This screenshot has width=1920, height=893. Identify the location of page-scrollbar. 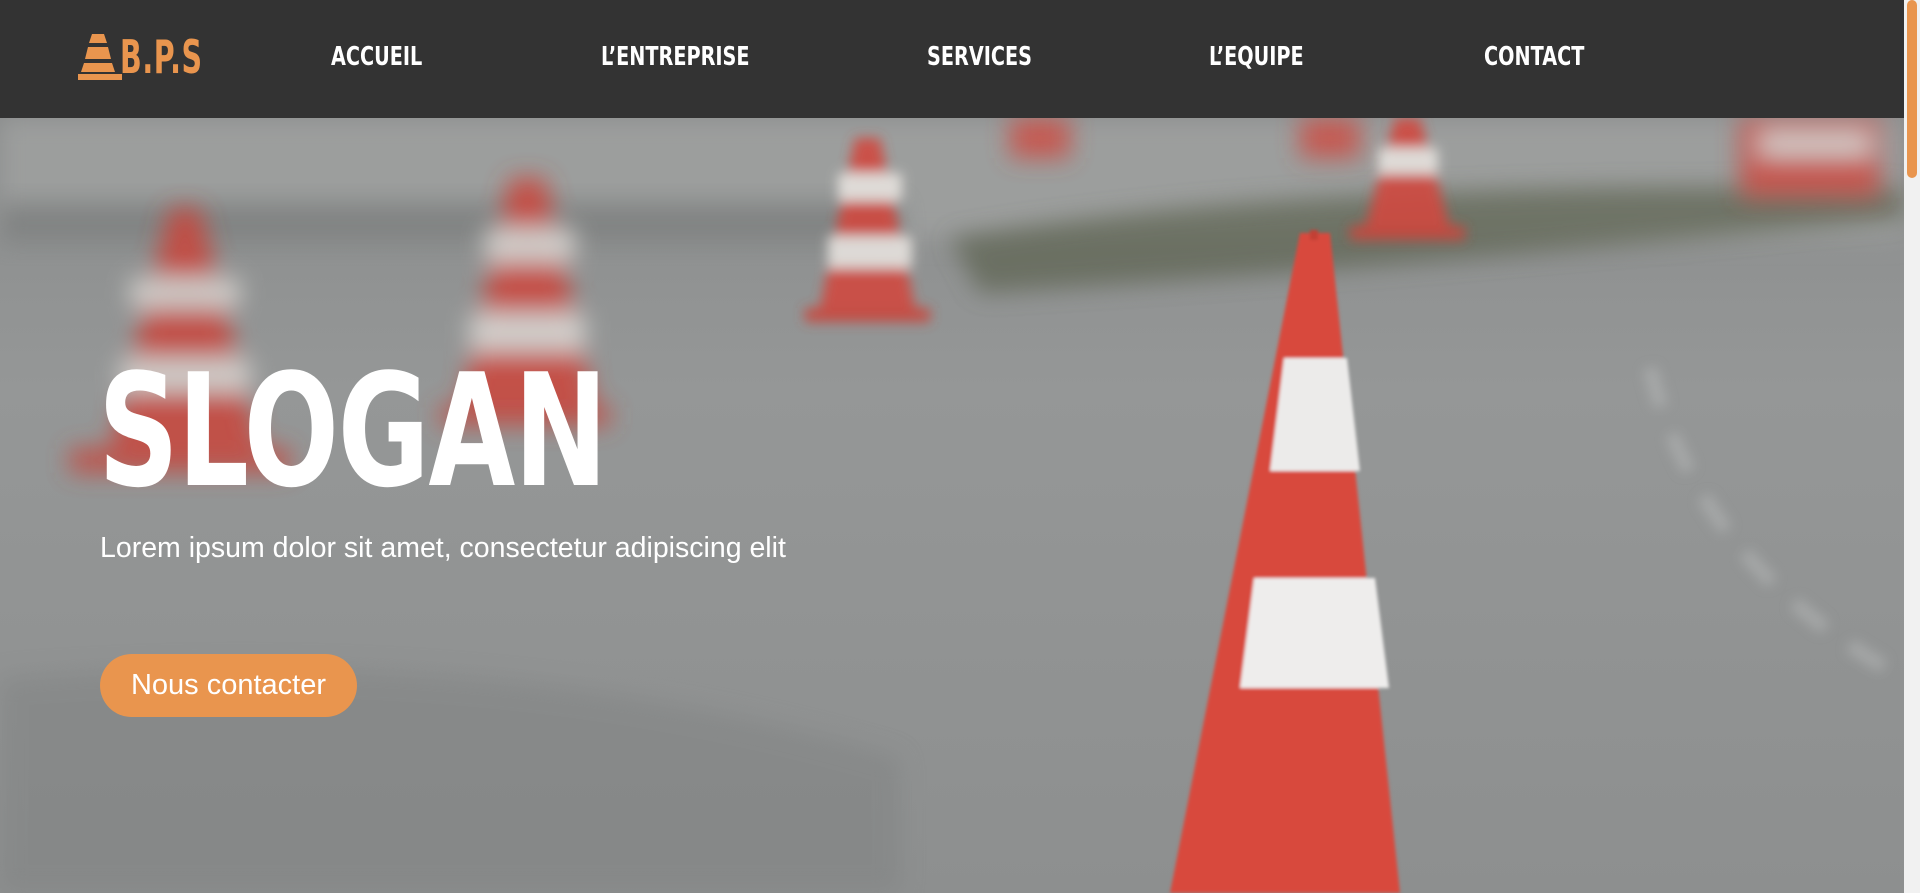
(1912, 446).